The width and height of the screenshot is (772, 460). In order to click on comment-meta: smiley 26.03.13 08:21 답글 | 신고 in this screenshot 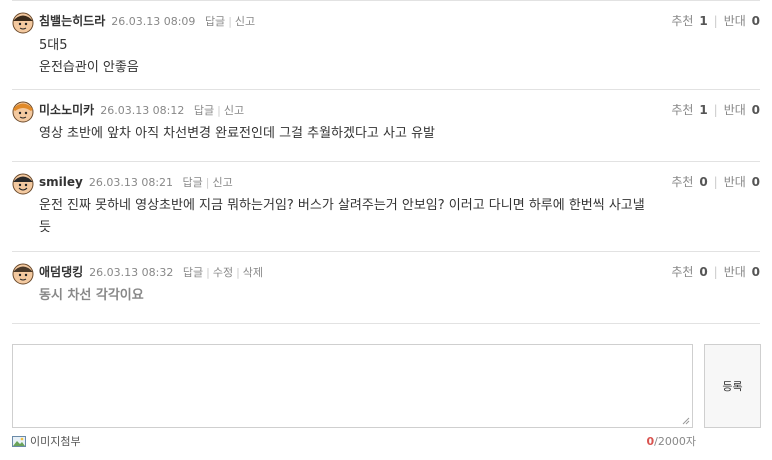, I will do `click(136, 182)`.